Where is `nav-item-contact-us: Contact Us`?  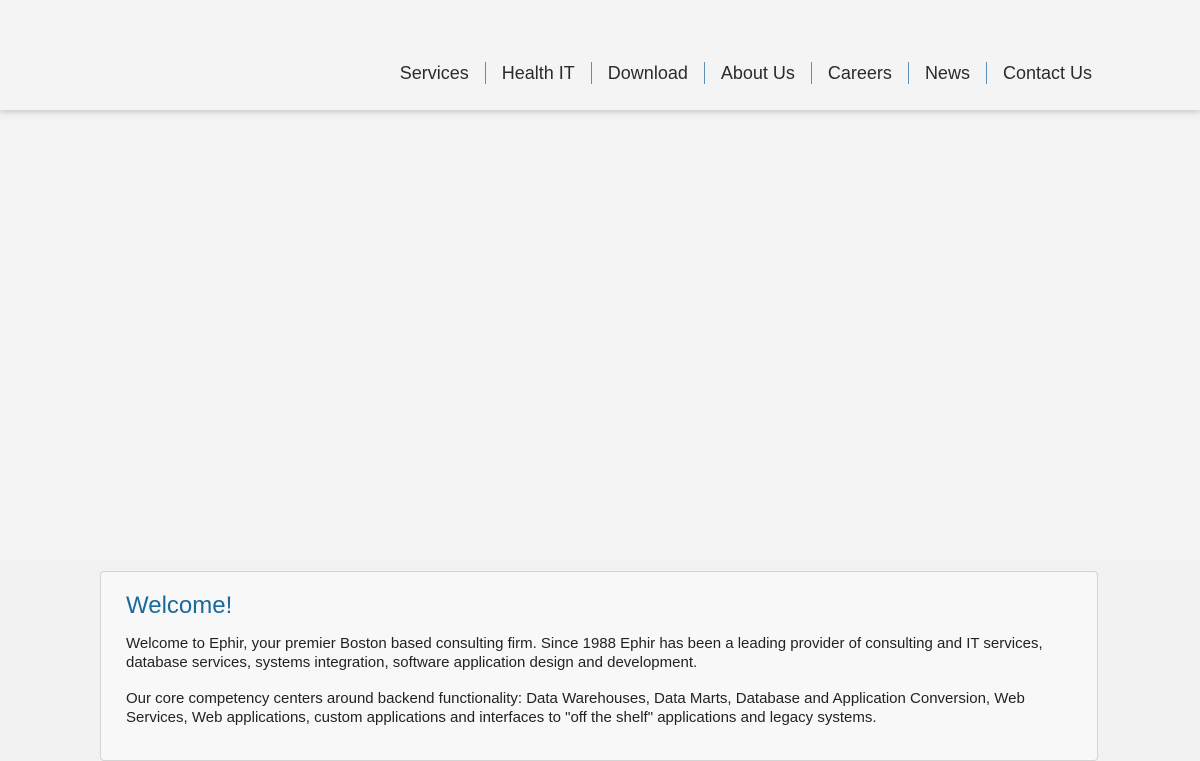 nav-item-contact-us: Contact Us is located at coordinates (1046, 73).